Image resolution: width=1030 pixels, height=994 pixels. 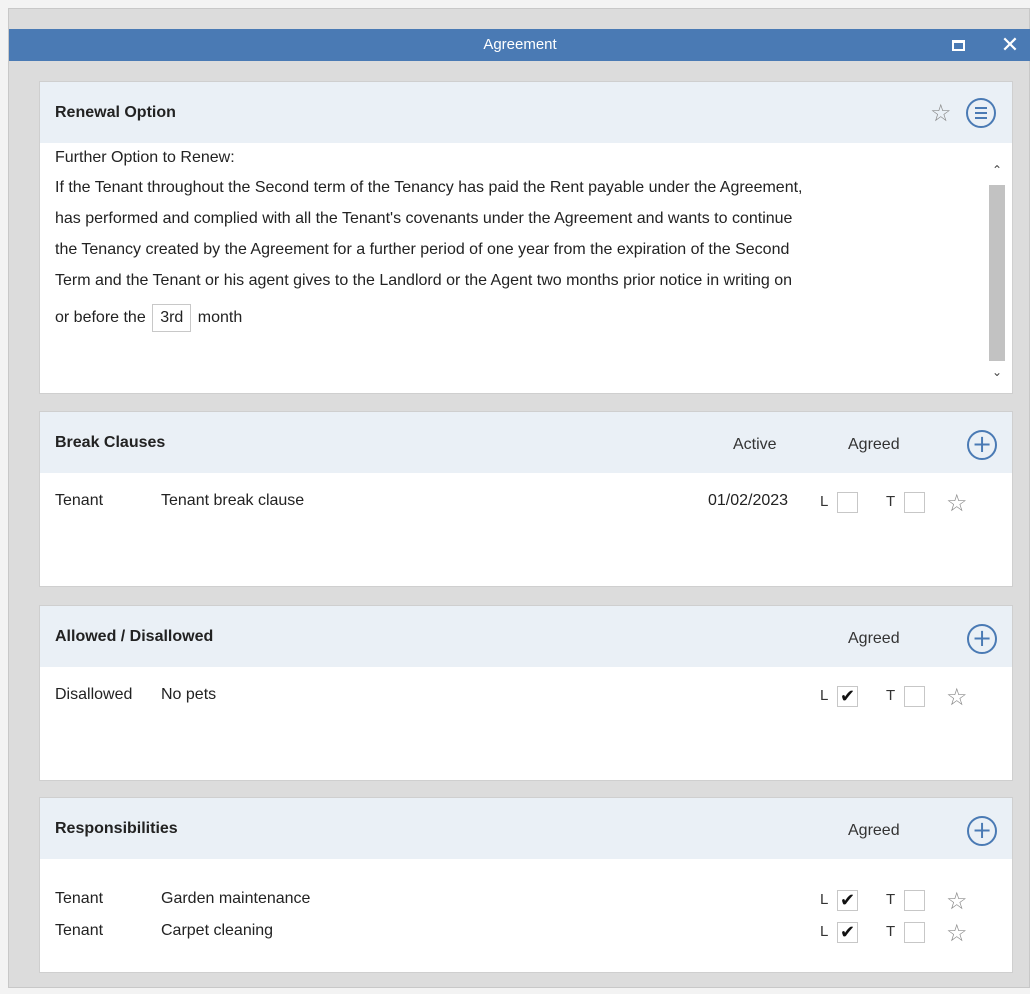 I want to click on close-button: ✕, so click(x=1010, y=45).